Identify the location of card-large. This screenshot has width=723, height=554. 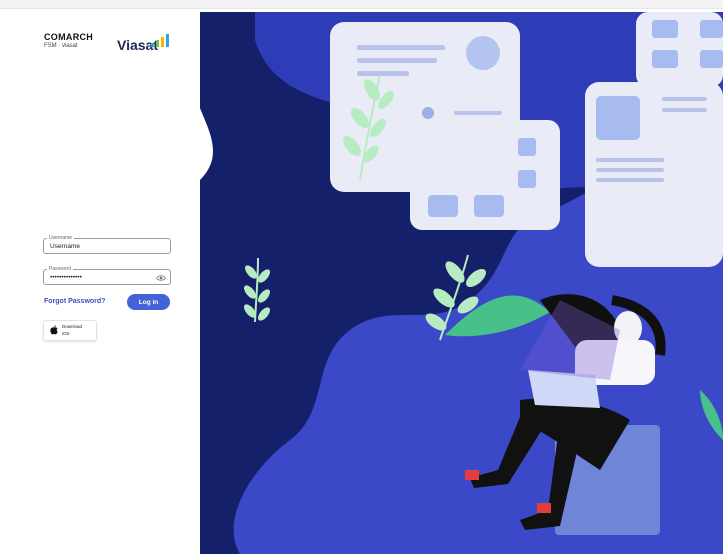
(425, 107).